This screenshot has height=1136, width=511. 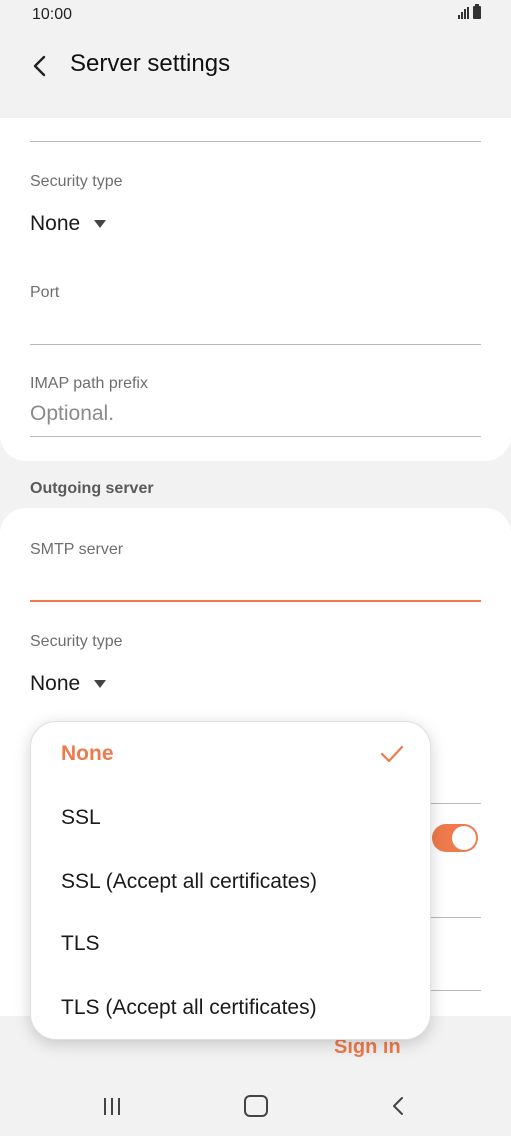 What do you see at coordinates (469, 11) in the screenshot?
I see `status-icons` at bounding box center [469, 11].